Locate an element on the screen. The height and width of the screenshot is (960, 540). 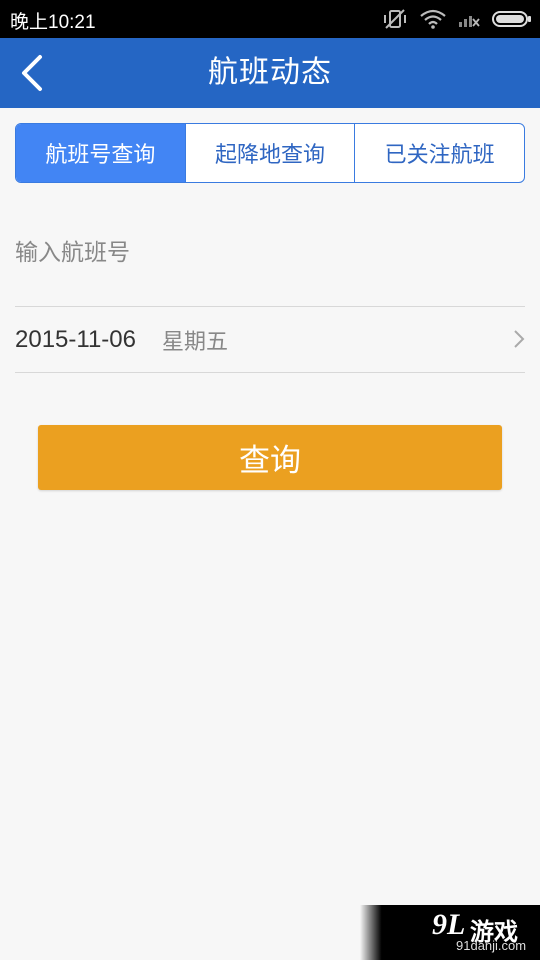
divider is located at coordinates (270, 372).